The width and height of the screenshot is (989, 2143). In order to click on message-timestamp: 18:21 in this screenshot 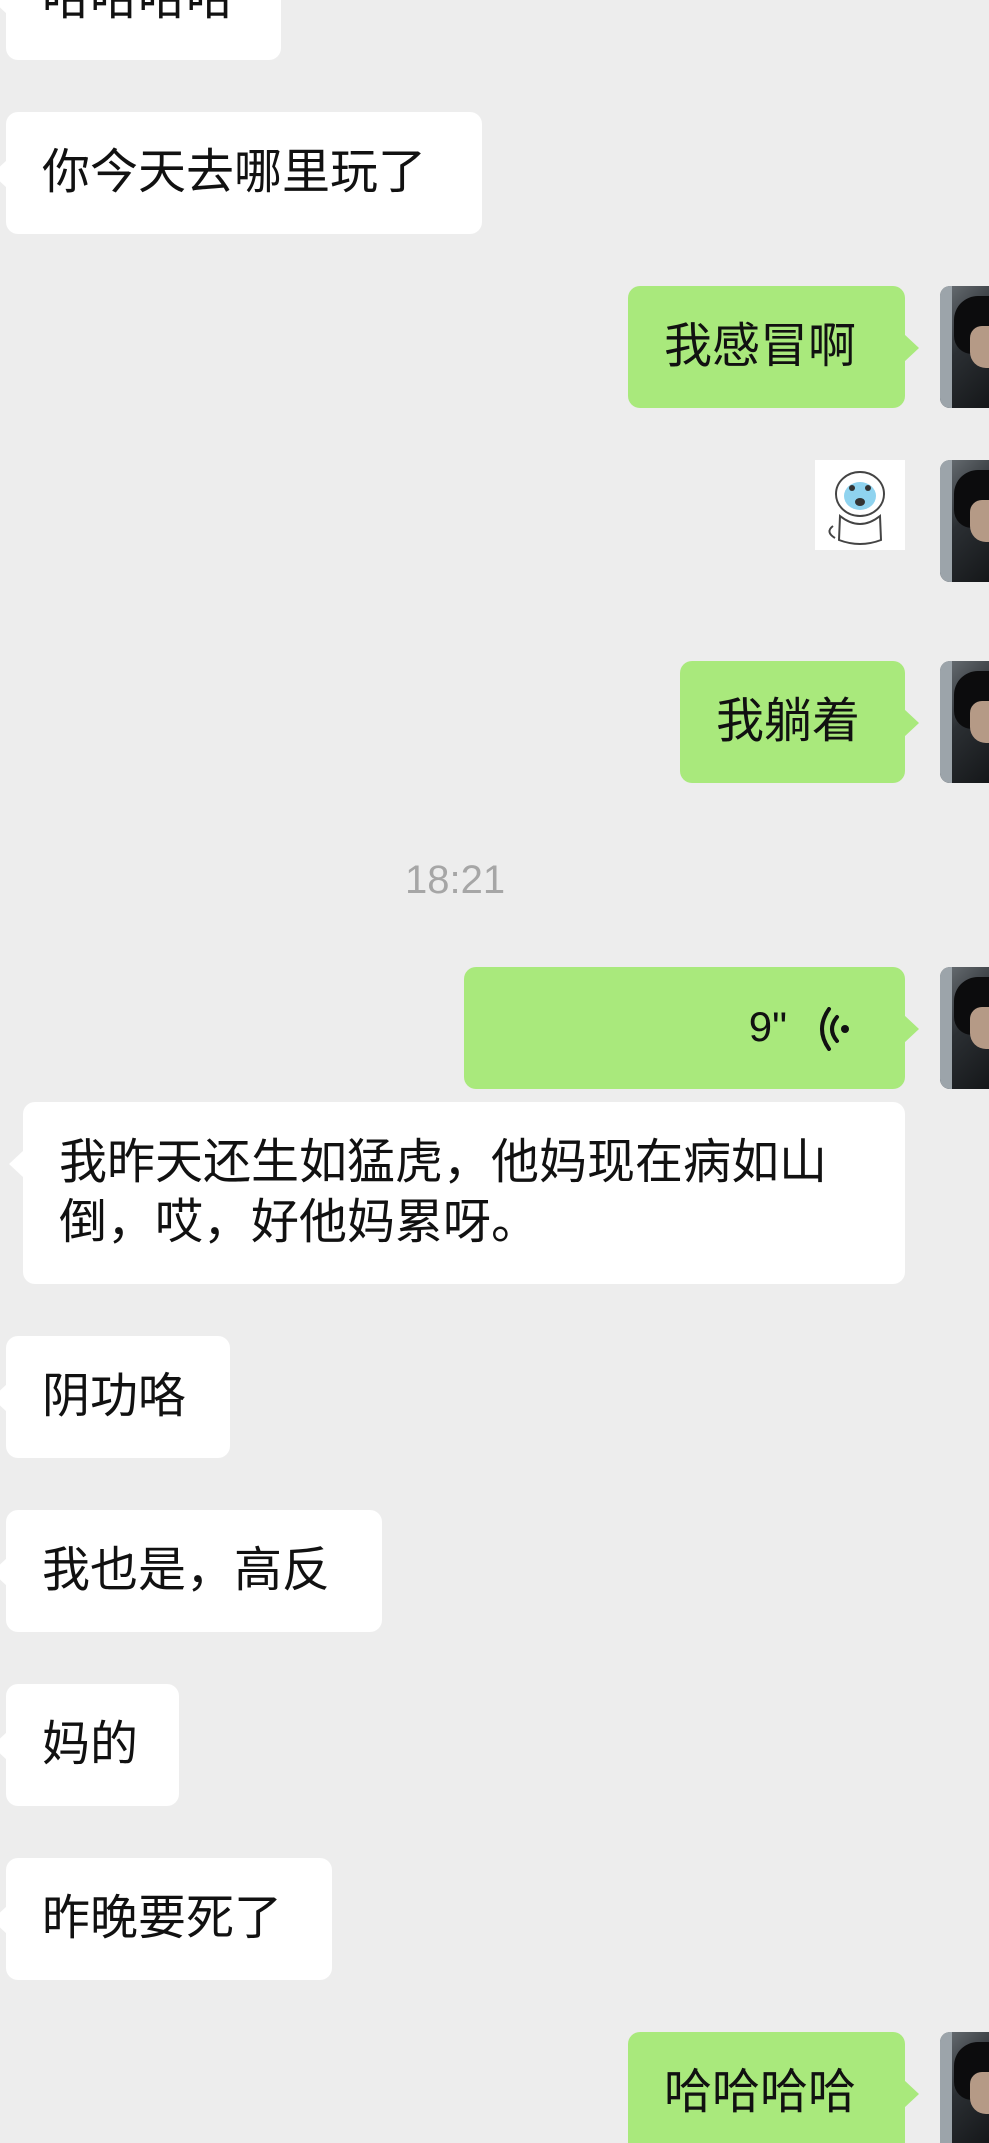, I will do `click(455, 880)`.